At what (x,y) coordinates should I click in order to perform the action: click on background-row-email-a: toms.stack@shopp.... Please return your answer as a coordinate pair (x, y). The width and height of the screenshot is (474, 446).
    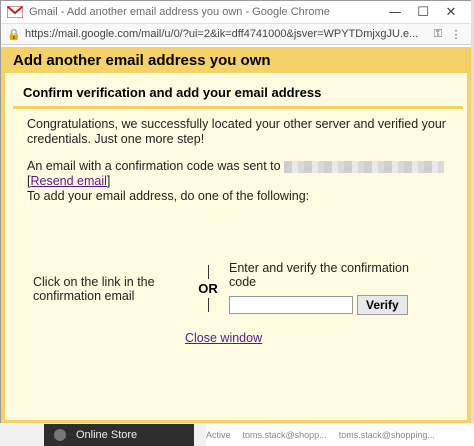
    Looking at the image, I should click on (284, 435).